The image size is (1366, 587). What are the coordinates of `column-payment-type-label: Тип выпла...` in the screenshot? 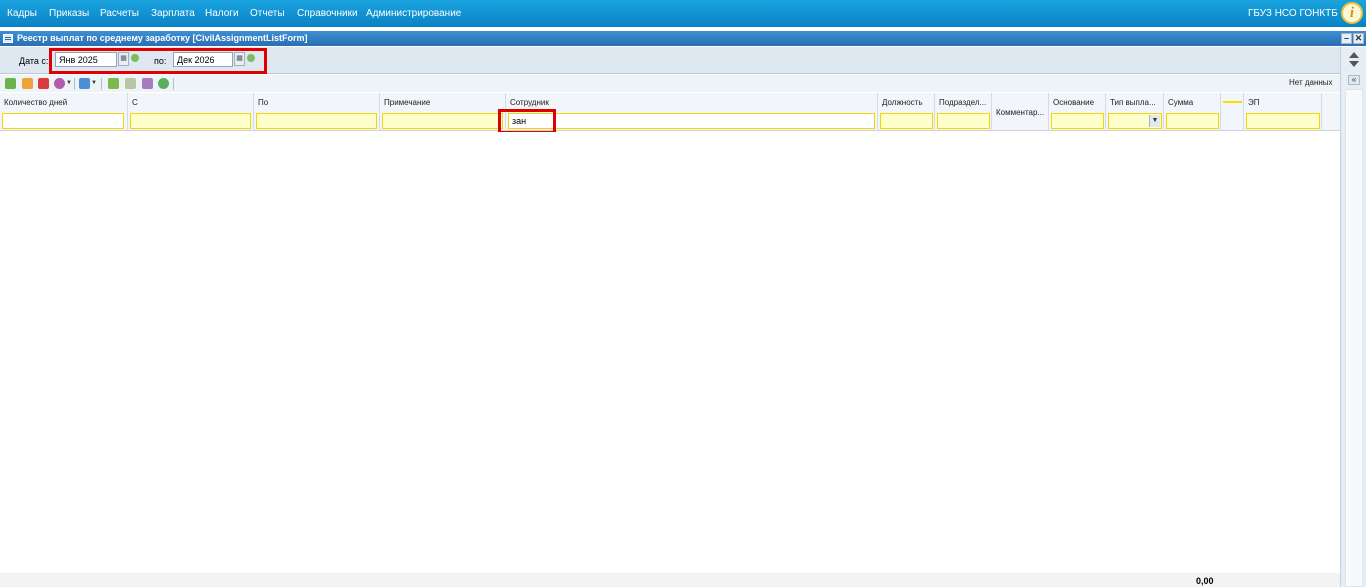 It's located at (1133, 102).